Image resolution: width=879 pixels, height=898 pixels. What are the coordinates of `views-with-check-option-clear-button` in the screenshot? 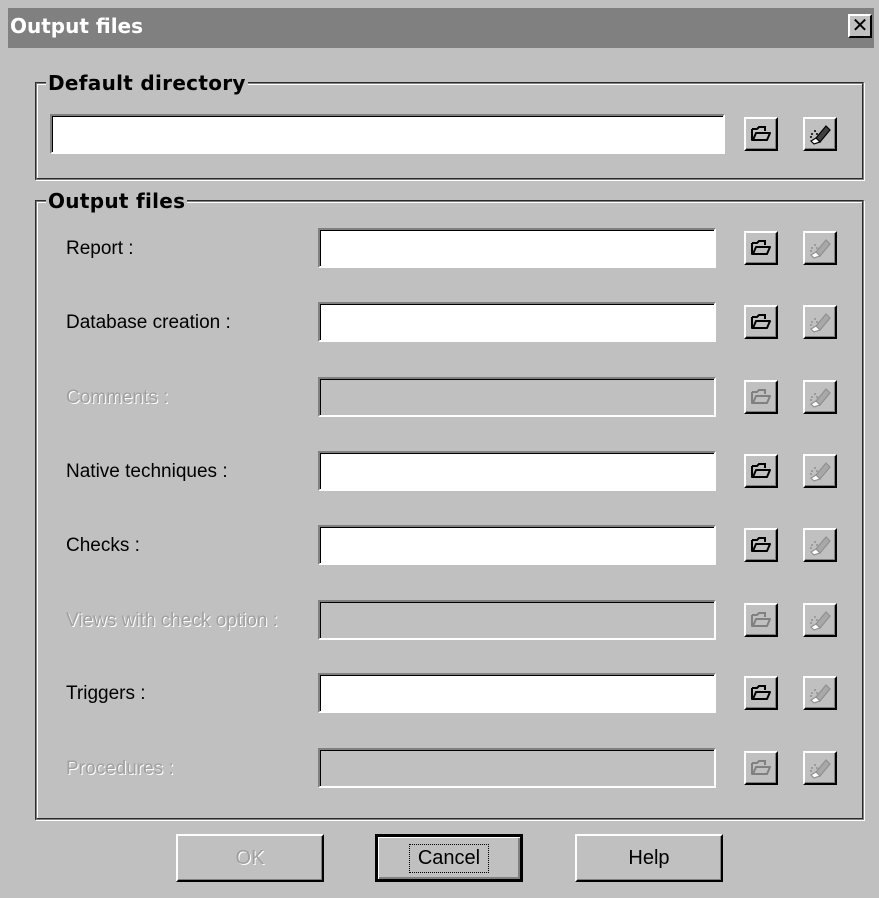 It's located at (820, 620).